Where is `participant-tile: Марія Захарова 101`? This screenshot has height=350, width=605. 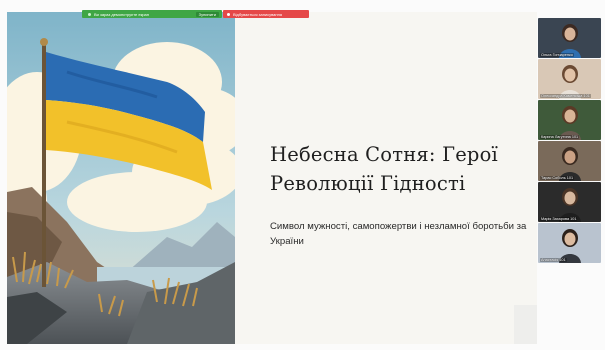 participant-tile: Марія Захарова 101 is located at coordinates (569, 202).